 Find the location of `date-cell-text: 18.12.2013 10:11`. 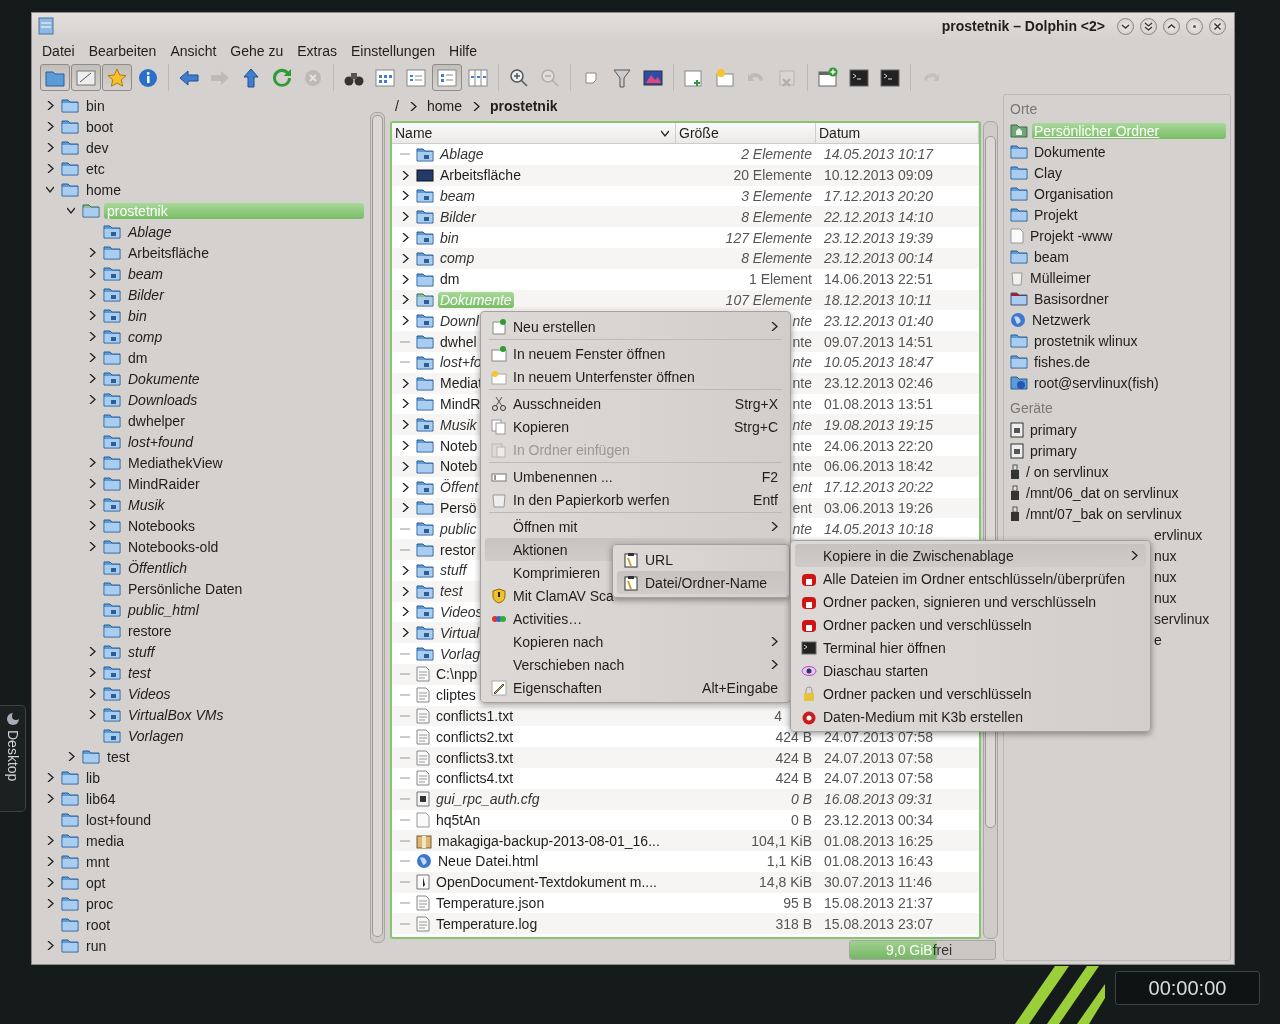

date-cell-text: 18.12.2013 10:11 is located at coordinates (878, 299).